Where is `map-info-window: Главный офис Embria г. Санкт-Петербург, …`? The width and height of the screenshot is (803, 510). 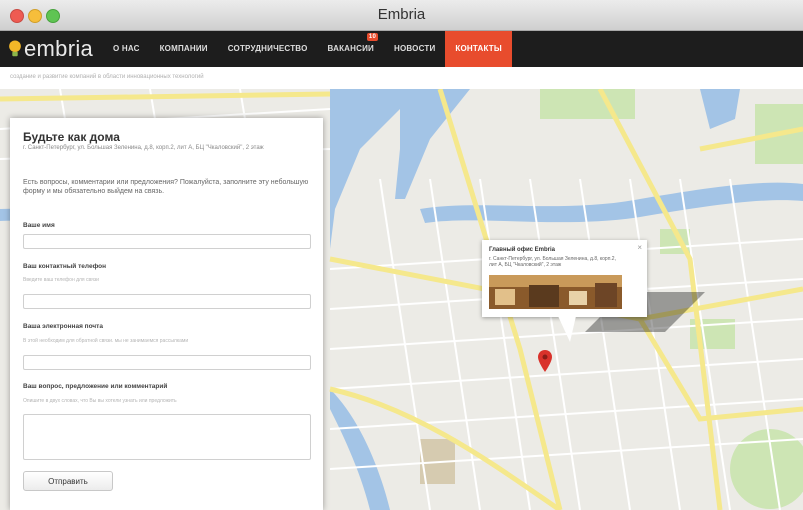 map-info-window: Главный офис Embria г. Санкт-Петербург, … is located at coordinates (564, 278).